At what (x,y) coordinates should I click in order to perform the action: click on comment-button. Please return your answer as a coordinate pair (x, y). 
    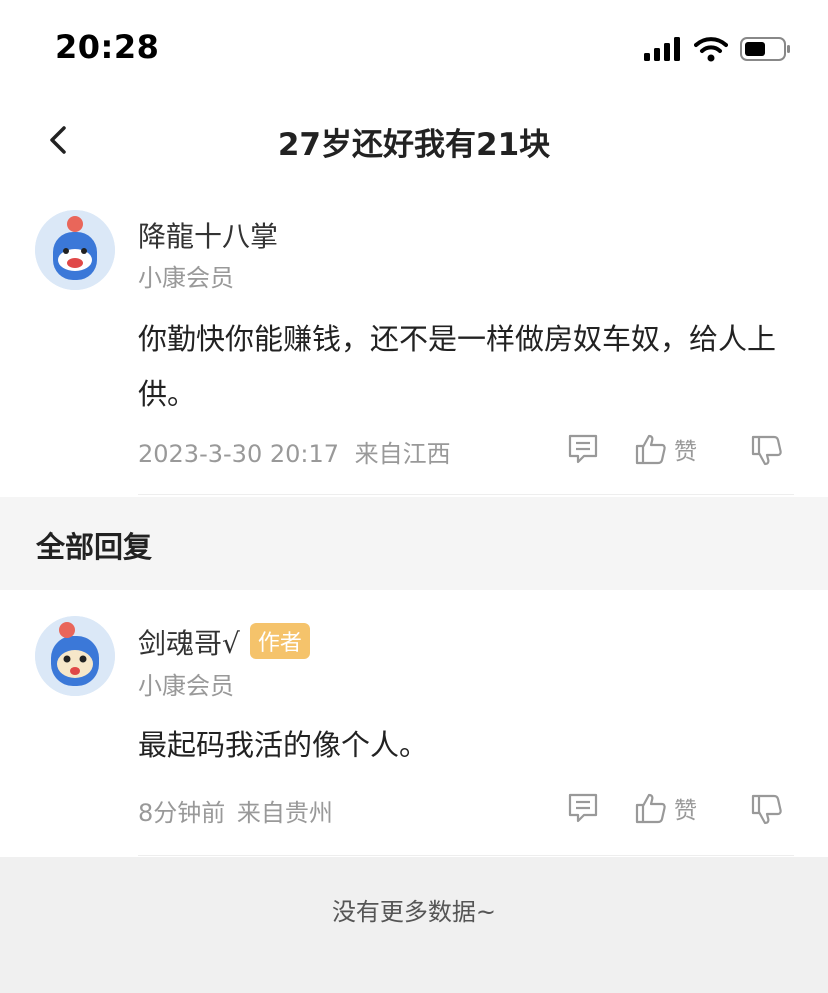
    Looking at the image, I should click on (583, 449).